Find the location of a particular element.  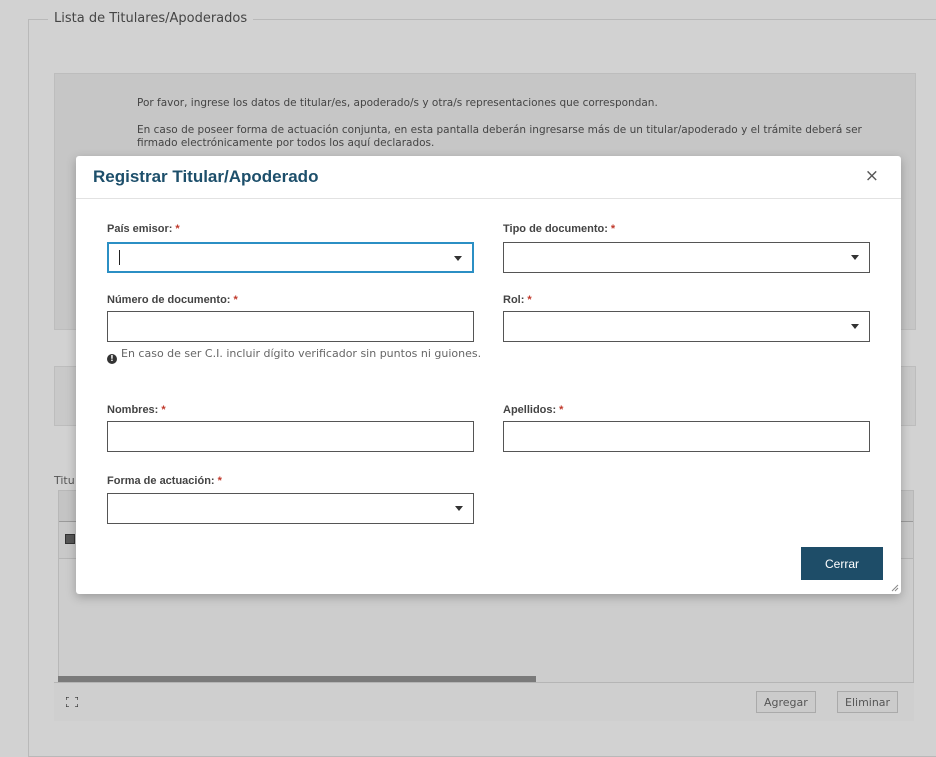

numero-documento-label-text: Número de documento: is located at coordinates (169, 300).